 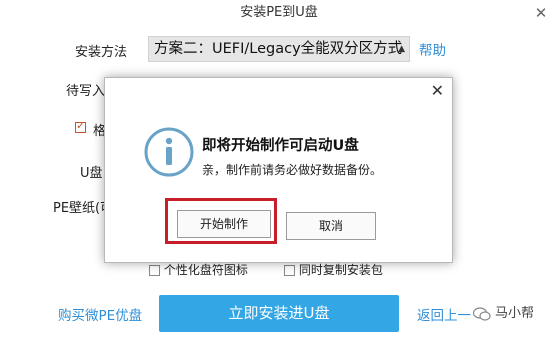 What do you see at coordinates (154, 270) in the screenshot?
I see `personalize-checkbox` at bounding box center [154, 270].